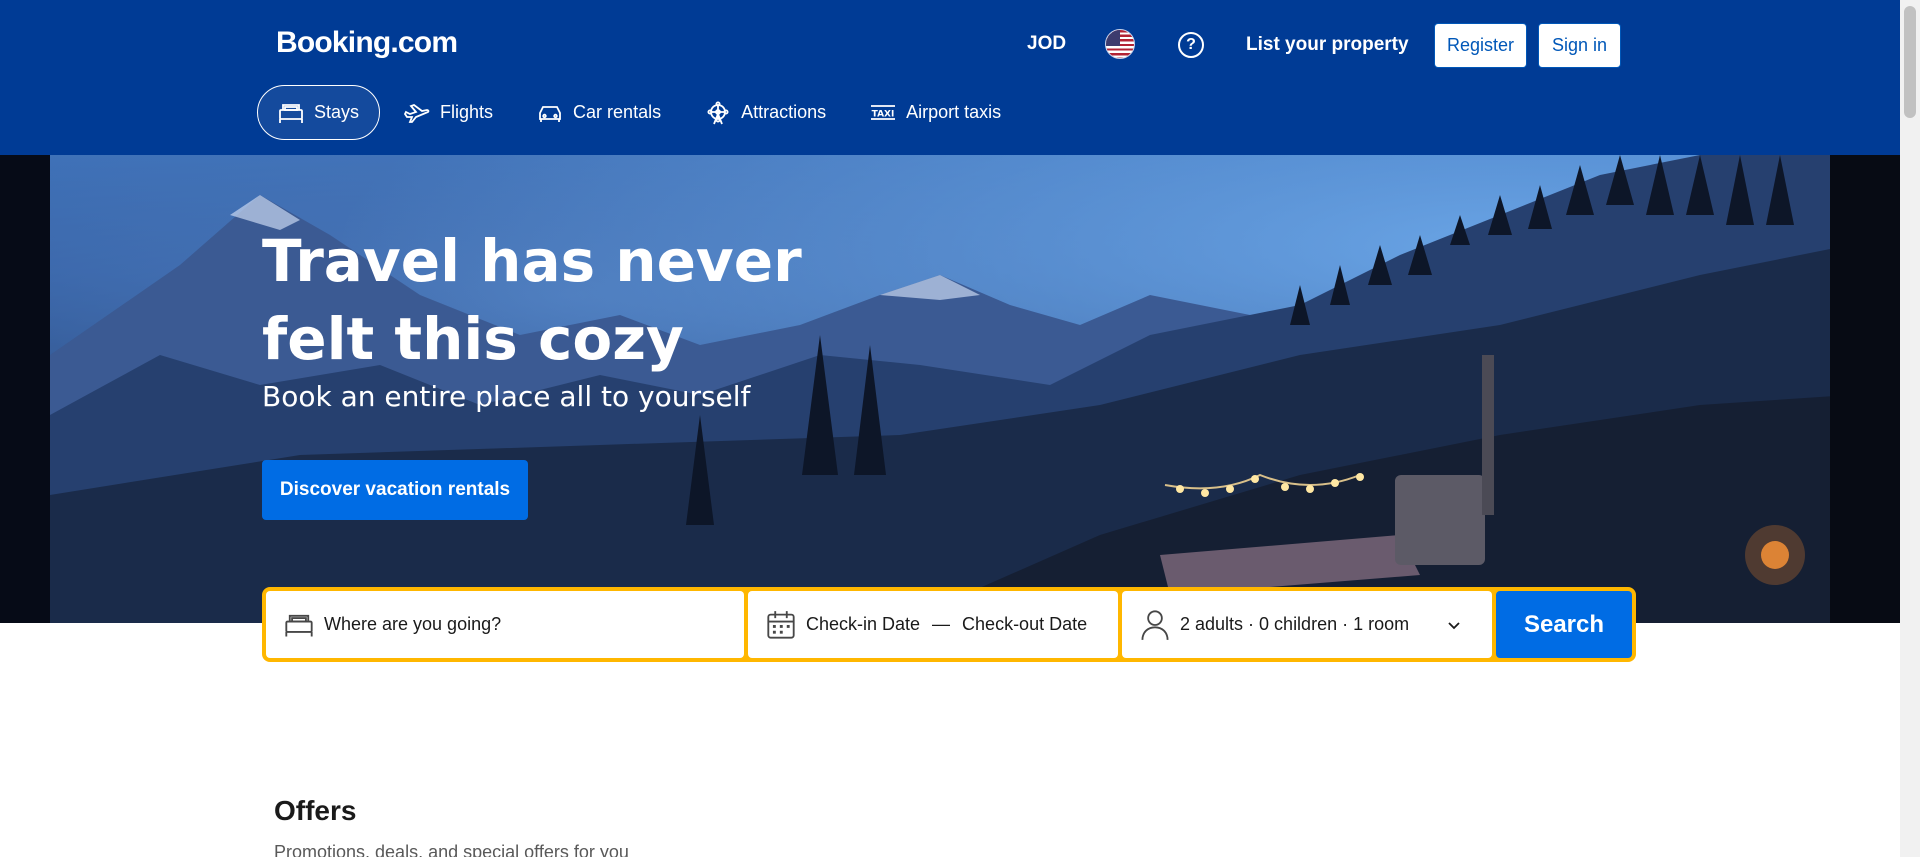 Image resolution: width=1920 pixels, height=857 pixels. What do you see at coordinates (1865, 389) in the screenshot?
I see `hero-right-edge` at bounding box center [1865, 389].